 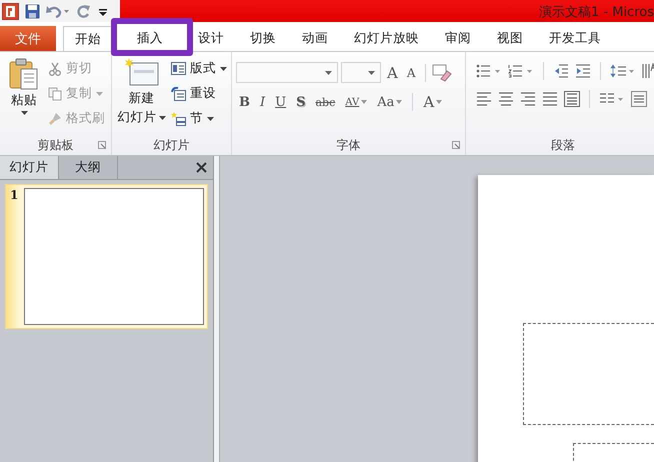 What do you see at coordinates (178, 119) in the screenshot?
I see `section-icon` at bounding box center [178, 119].